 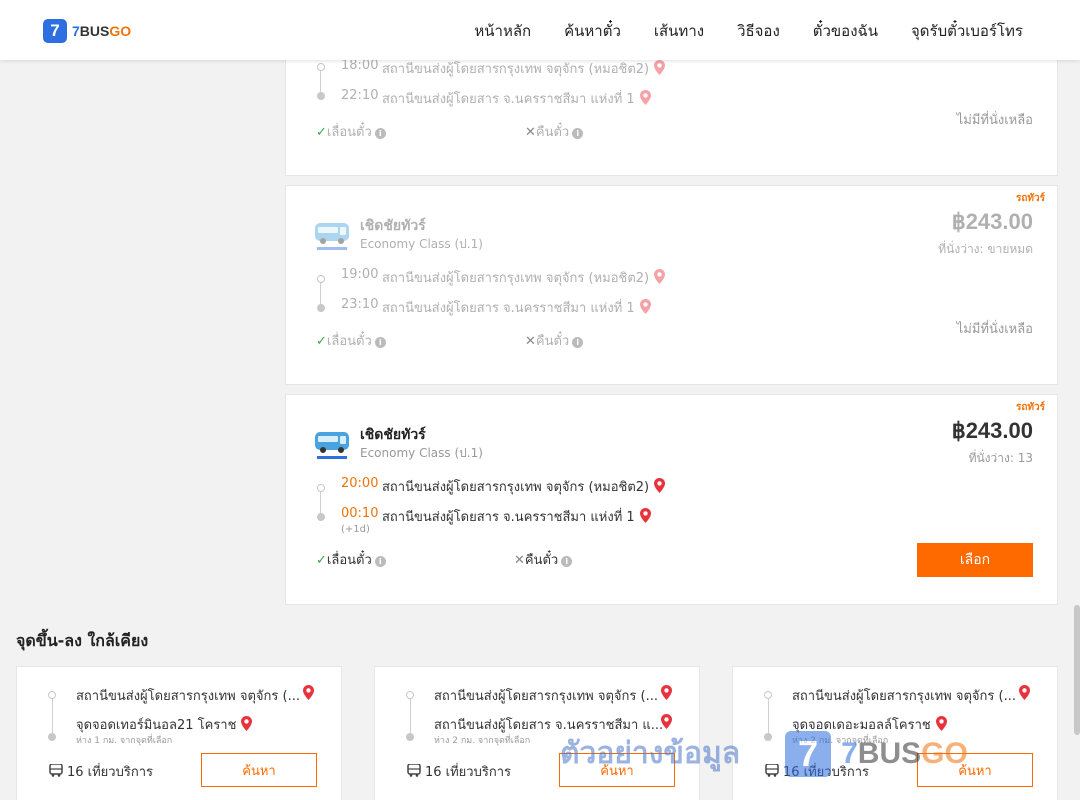 I want to click on logo-text: 7BUSGO, so click(x=102, y=31).